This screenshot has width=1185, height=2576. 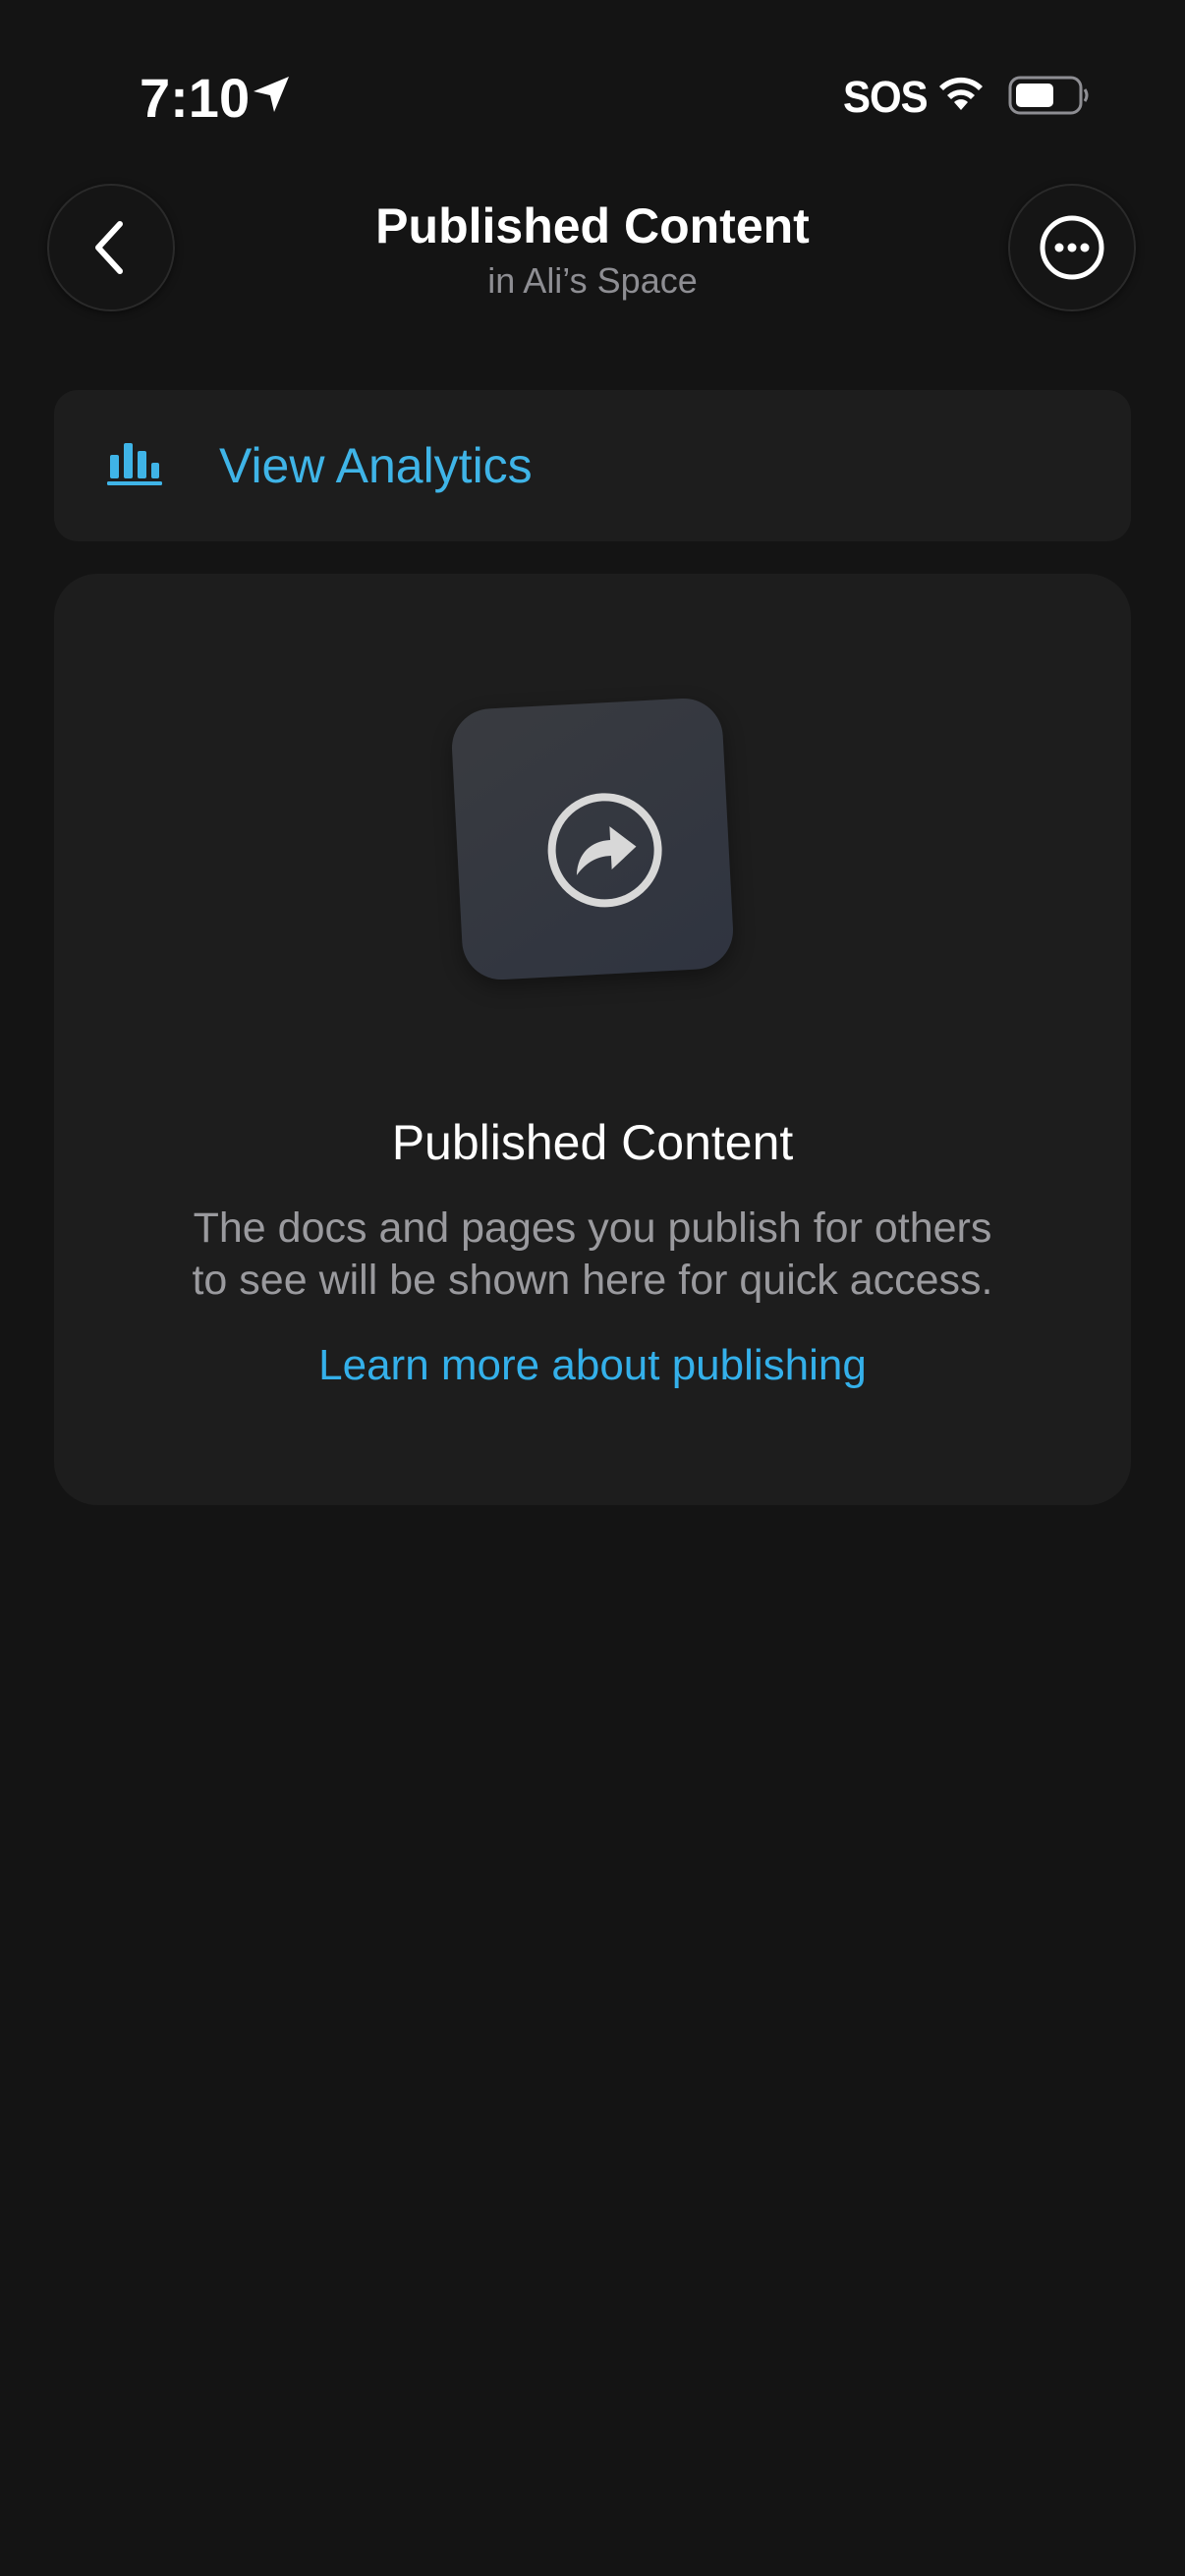 I want to click on empty-state-title: Published Content, so click(x=592, y=1142).